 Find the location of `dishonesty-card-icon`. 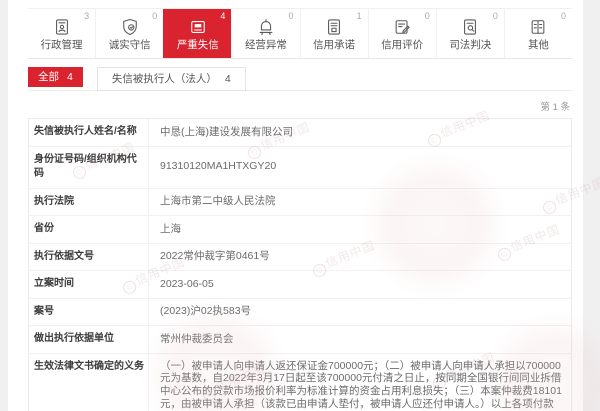

dishonesty-card-icon is located at coordinates (198, 27).